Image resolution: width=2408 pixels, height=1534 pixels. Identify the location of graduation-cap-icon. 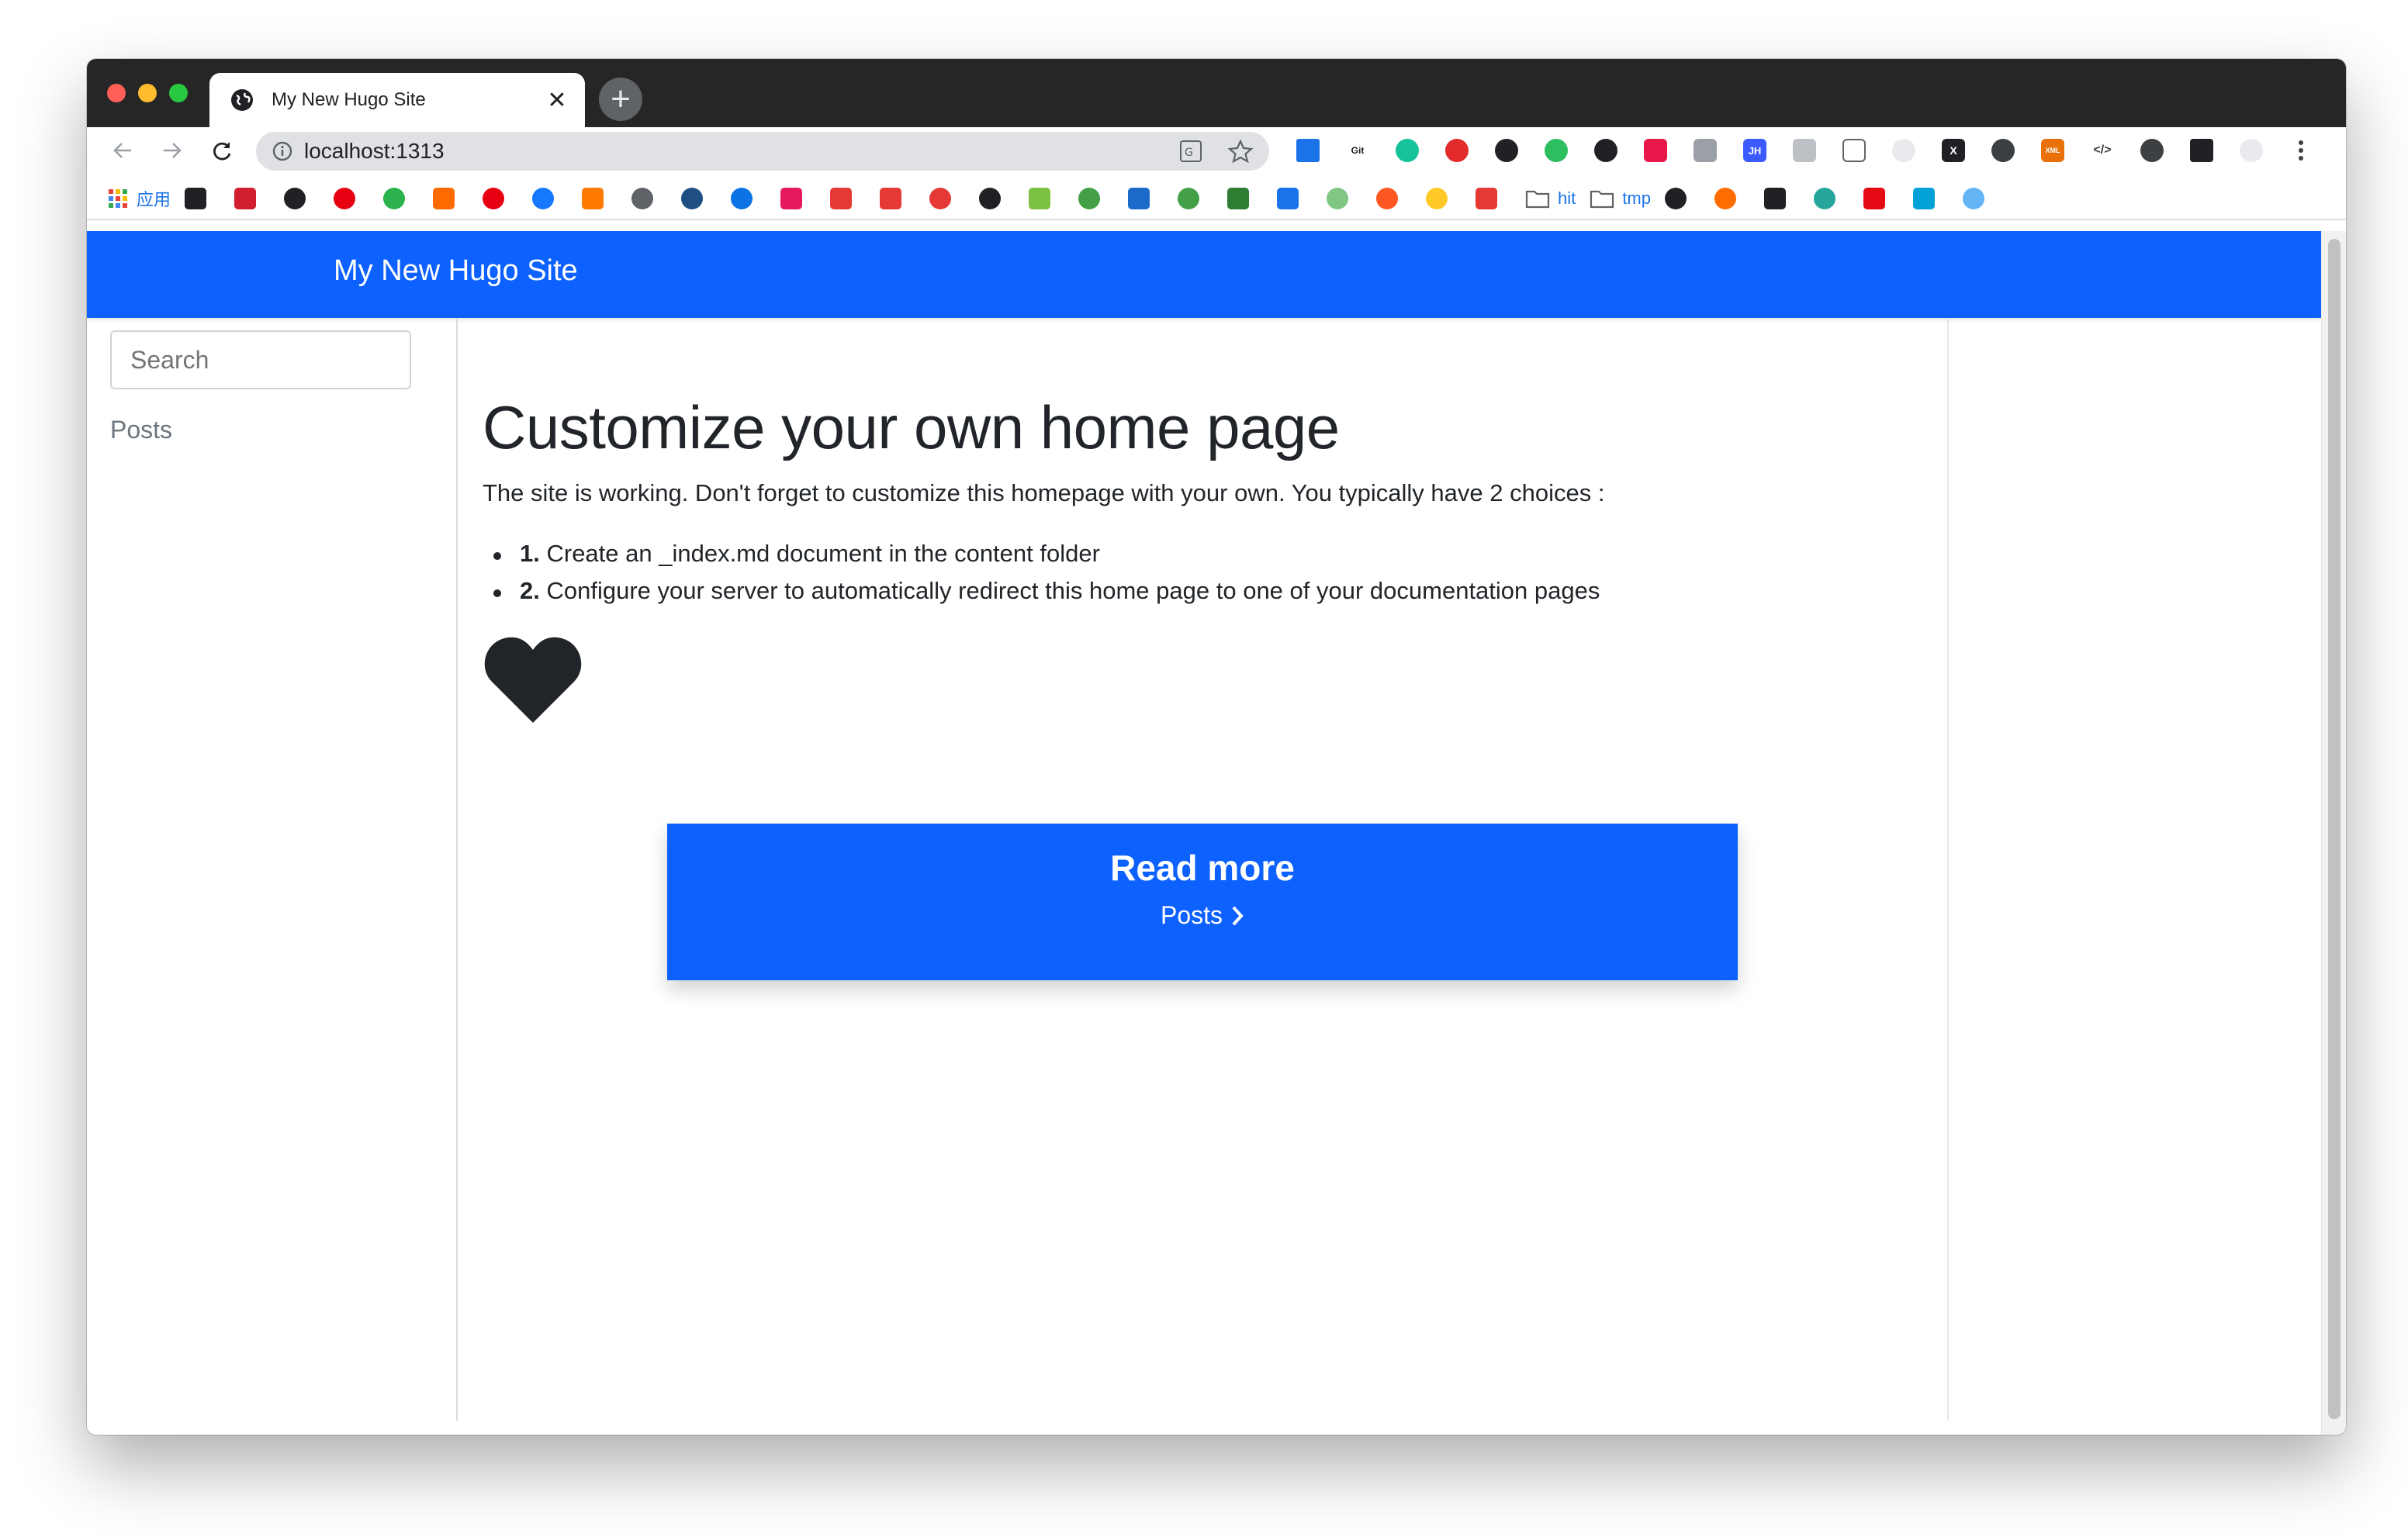
(1308, 150).